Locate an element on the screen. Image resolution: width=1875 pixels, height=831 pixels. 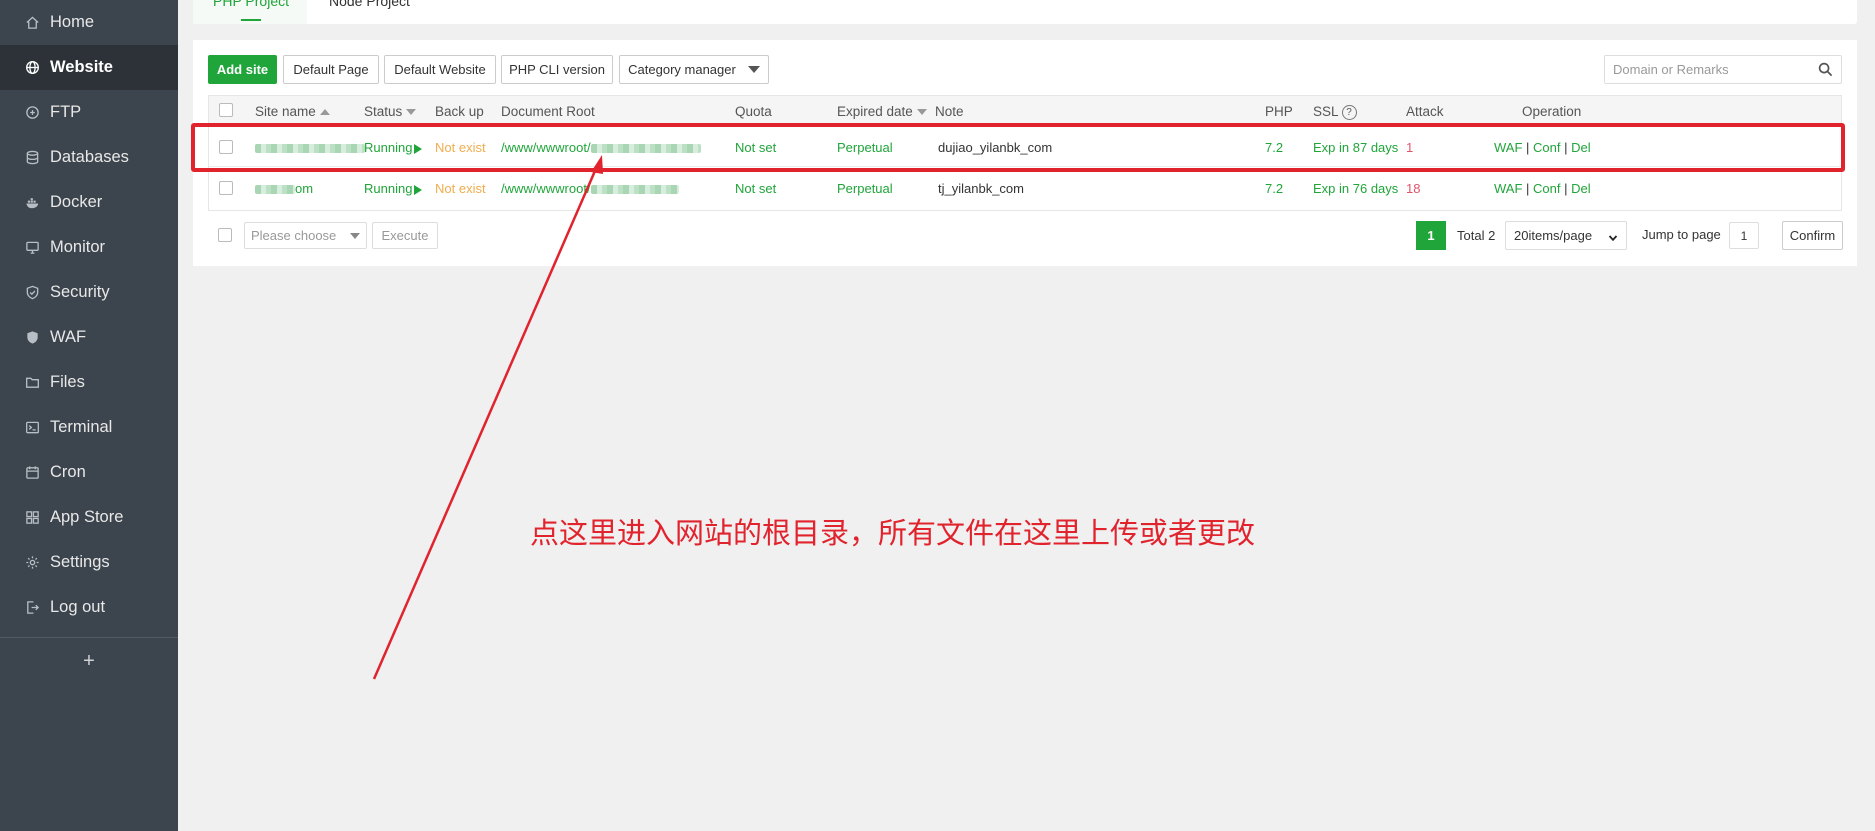
docker-icon is located at coordinates (32, 203).